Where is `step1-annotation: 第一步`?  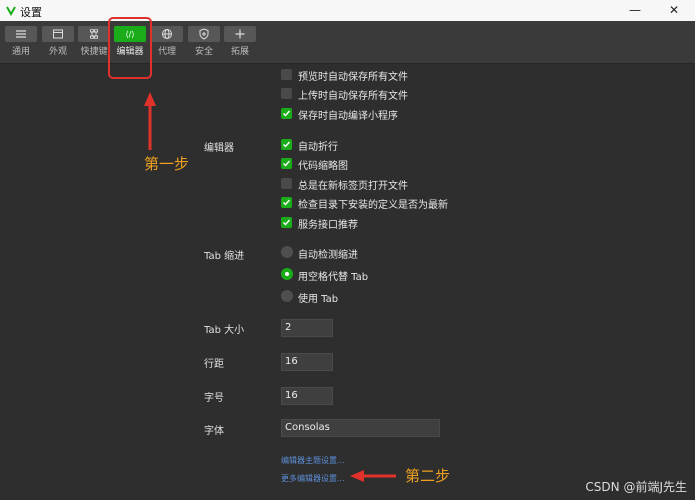
step1-annotation: 第一步 is located at coordinates (167, 164).